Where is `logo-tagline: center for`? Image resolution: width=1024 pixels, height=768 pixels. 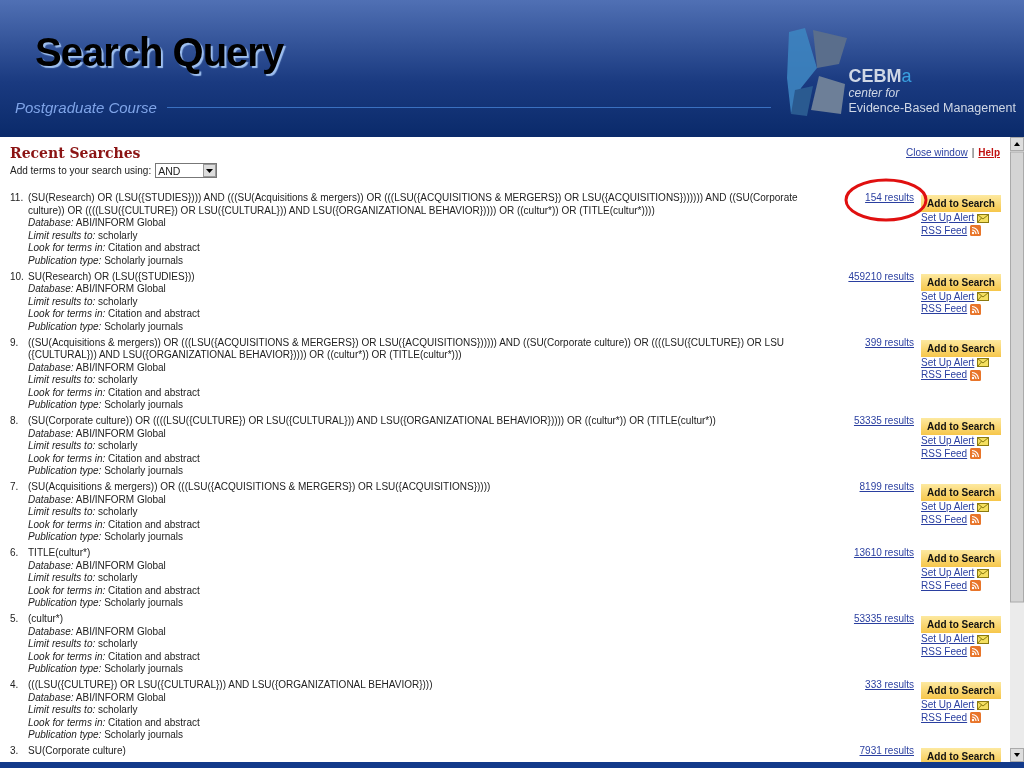
logo-tagline: center for is located at coordinates (874, 93).